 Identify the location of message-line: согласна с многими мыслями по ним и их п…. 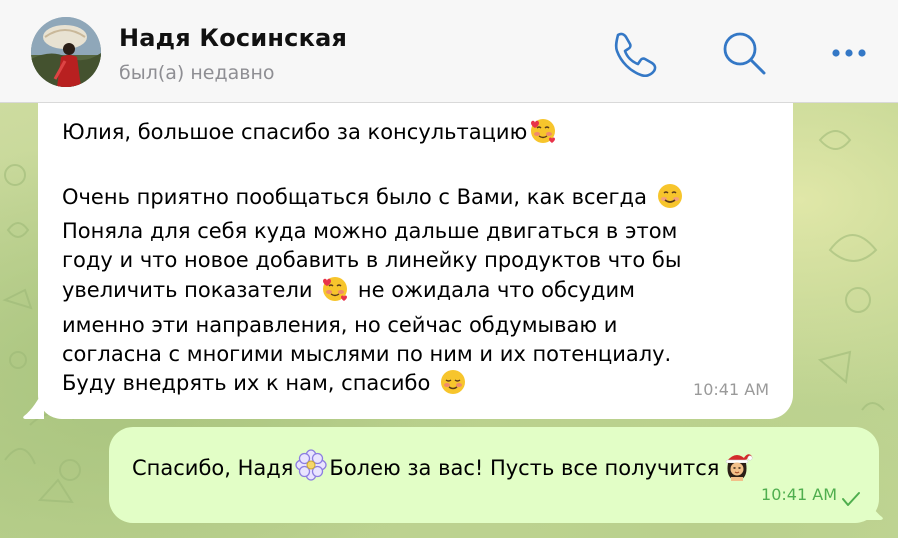
(367, 353).